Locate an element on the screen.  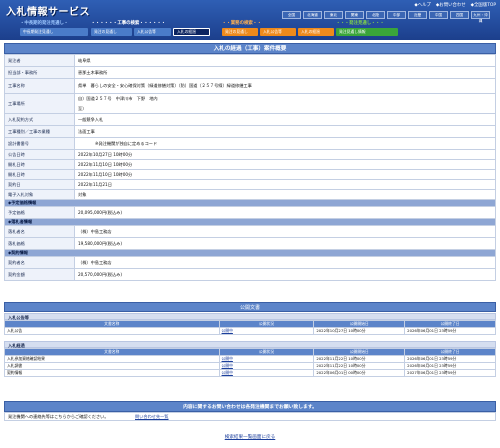
design-value: ※発注機関が独自に定めるコード is located at coordinates (285, 143).